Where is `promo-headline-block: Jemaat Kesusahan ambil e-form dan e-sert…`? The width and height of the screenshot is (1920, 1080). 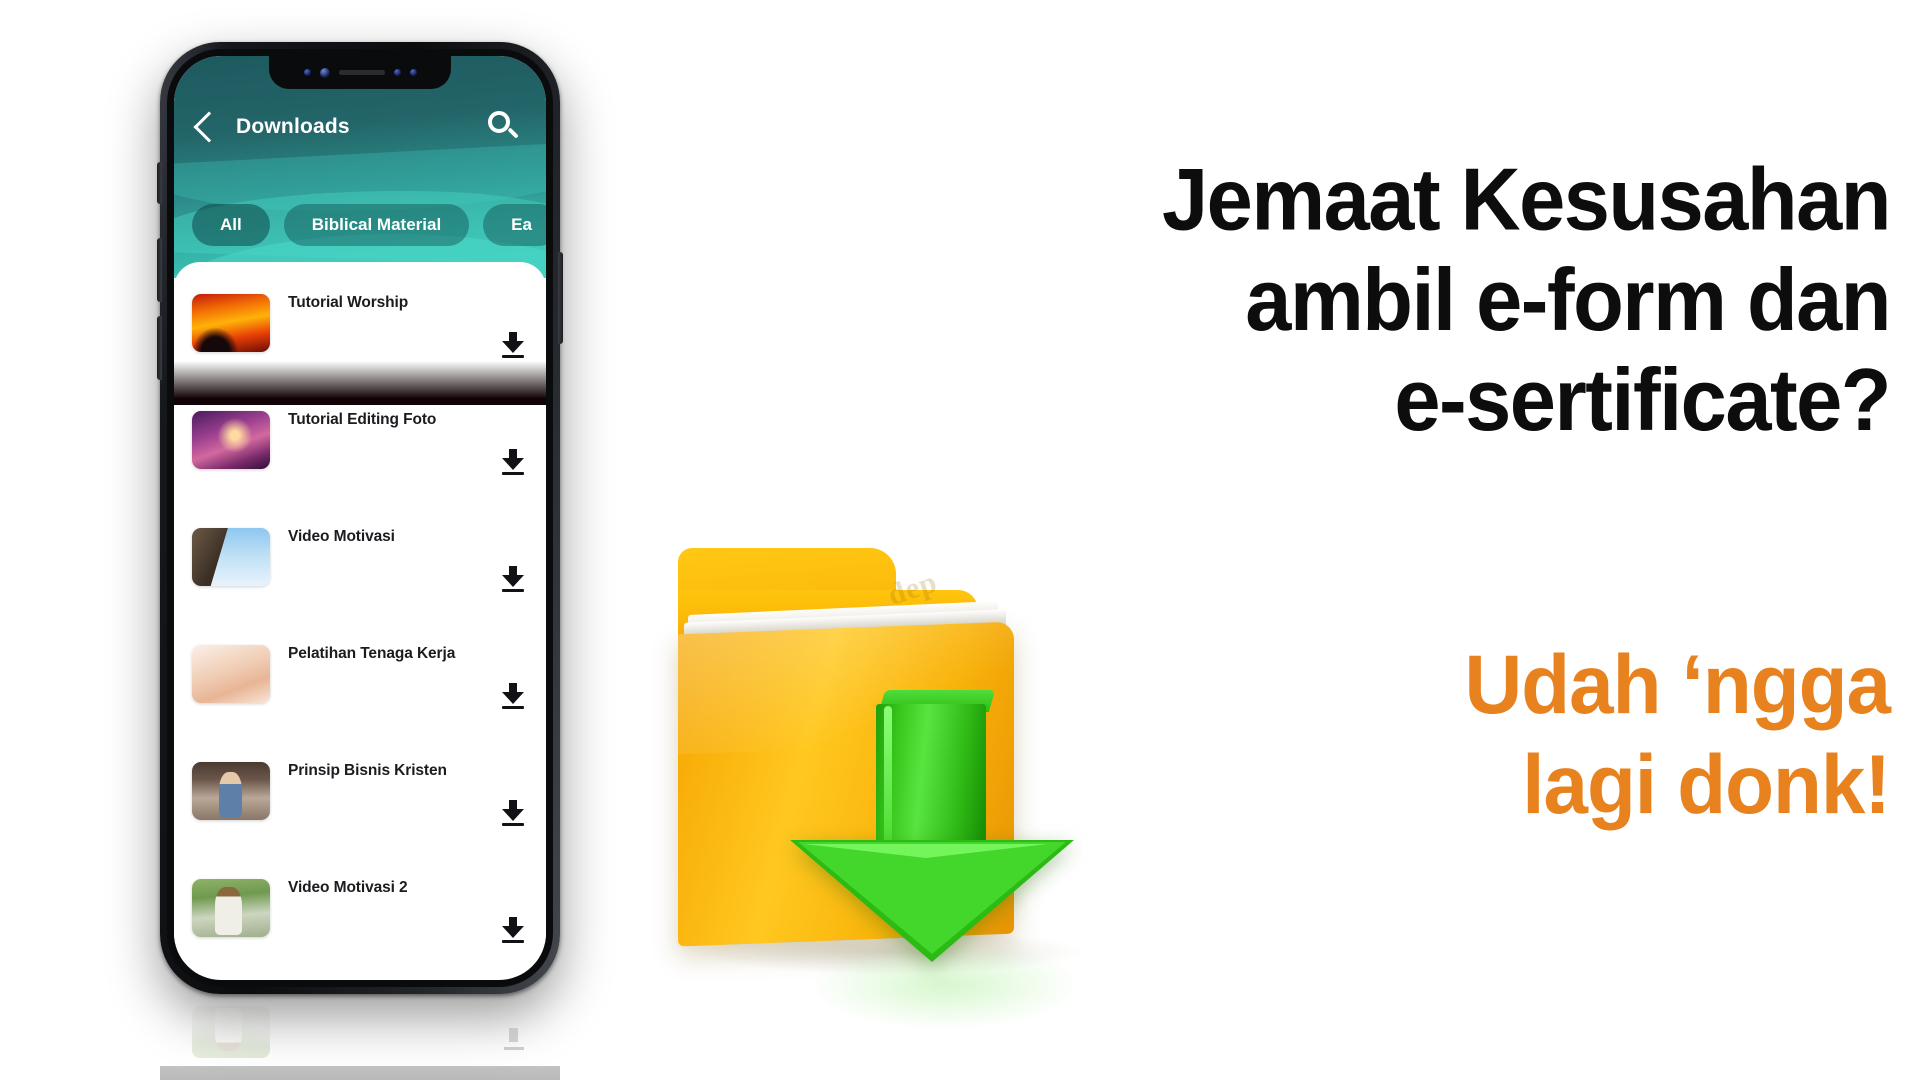 promo-headline-block: Jemaat Kesusahan ambil e-form dan e-sert… is located at coordinates (1386, 299).